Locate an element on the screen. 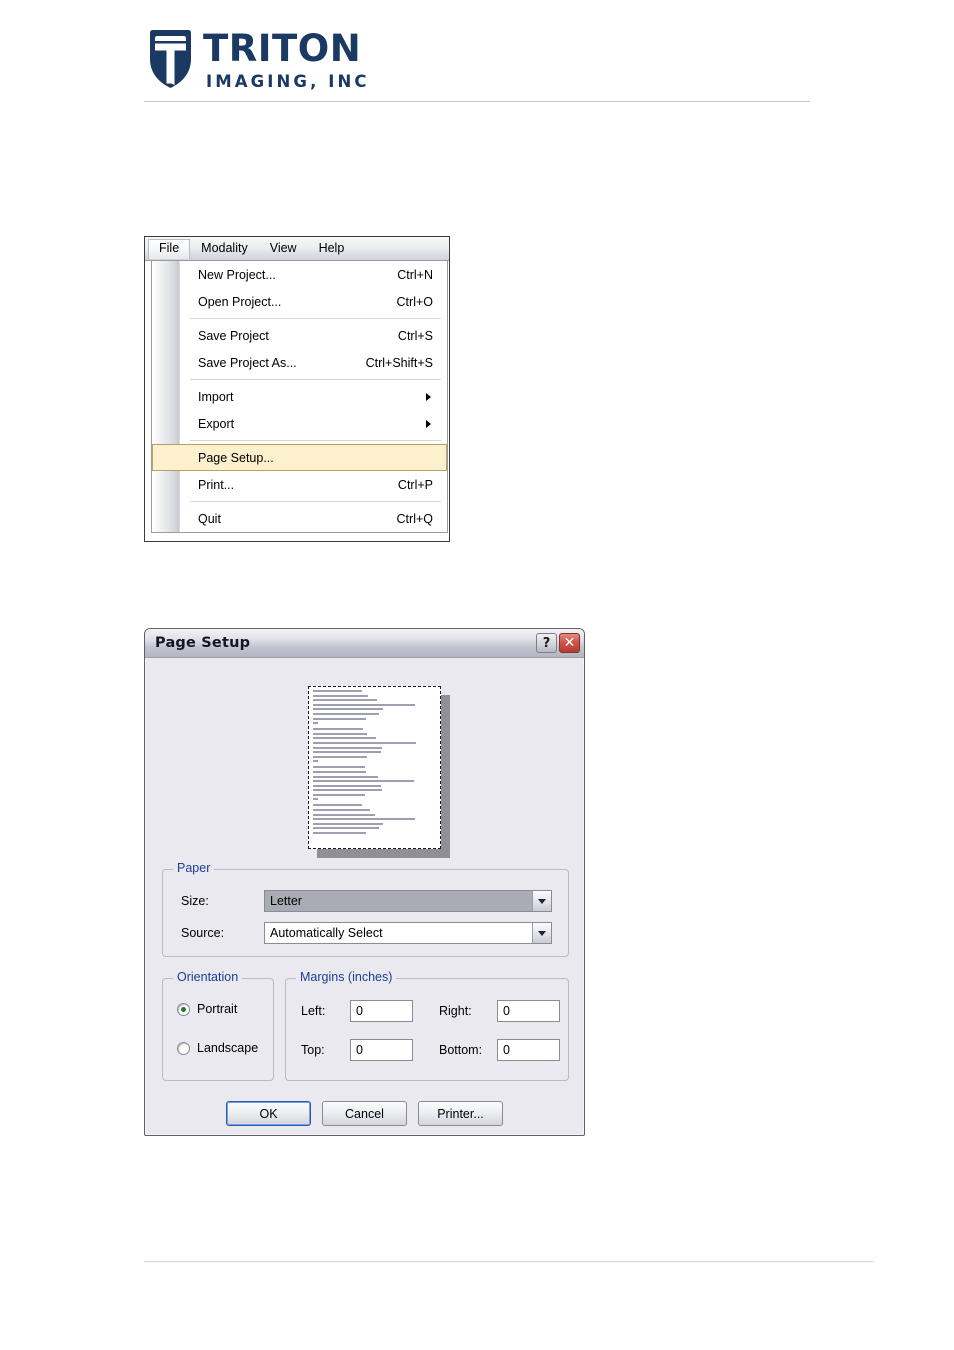 Image resolution: width=954 pixels, height=1350 pixels. menubar-item-modality: Modality is located at coordinates (224, 249).